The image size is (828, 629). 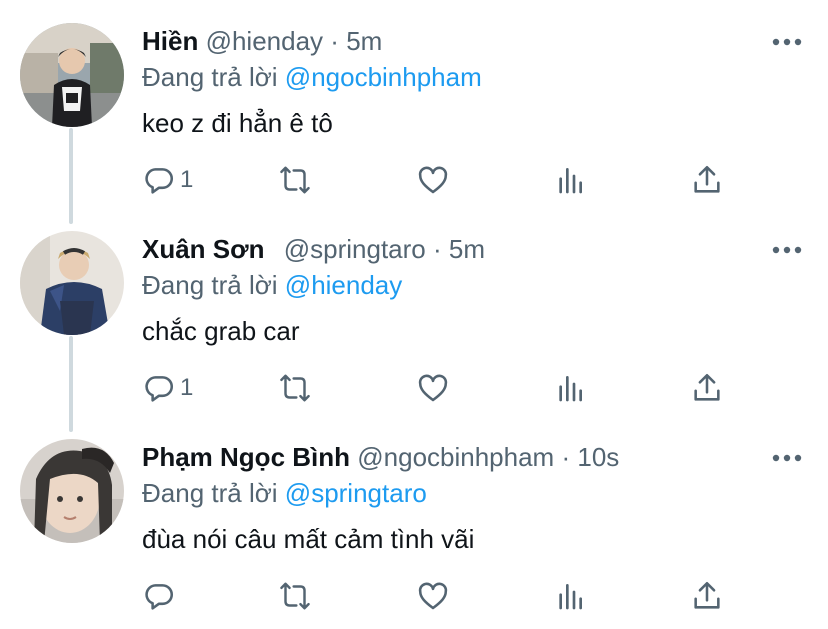 What do you see at coordinates (355, 249) in the screenshot?
I see `handle: @springtaro` at bounding box center [355, 249].